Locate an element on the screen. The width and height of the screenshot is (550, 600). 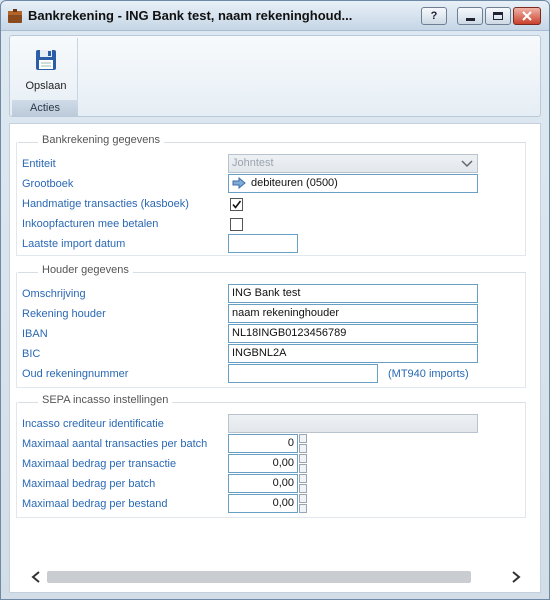
sepa-section-title: SEPA incasso instellingen is located at coordinates (105, 400).